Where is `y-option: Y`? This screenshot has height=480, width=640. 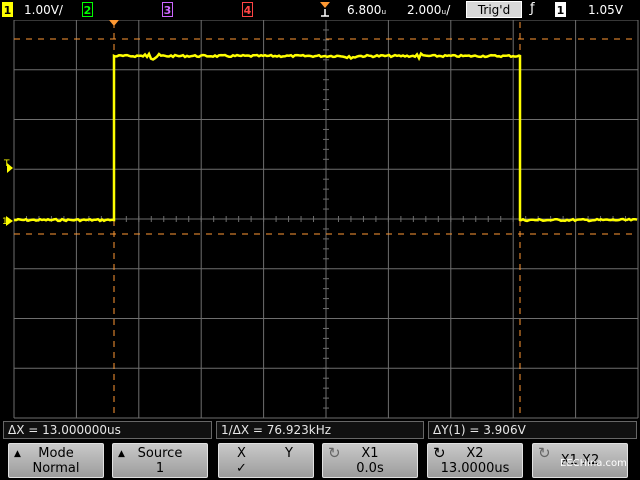
y-option: Y is located at coordinates (289, 453).